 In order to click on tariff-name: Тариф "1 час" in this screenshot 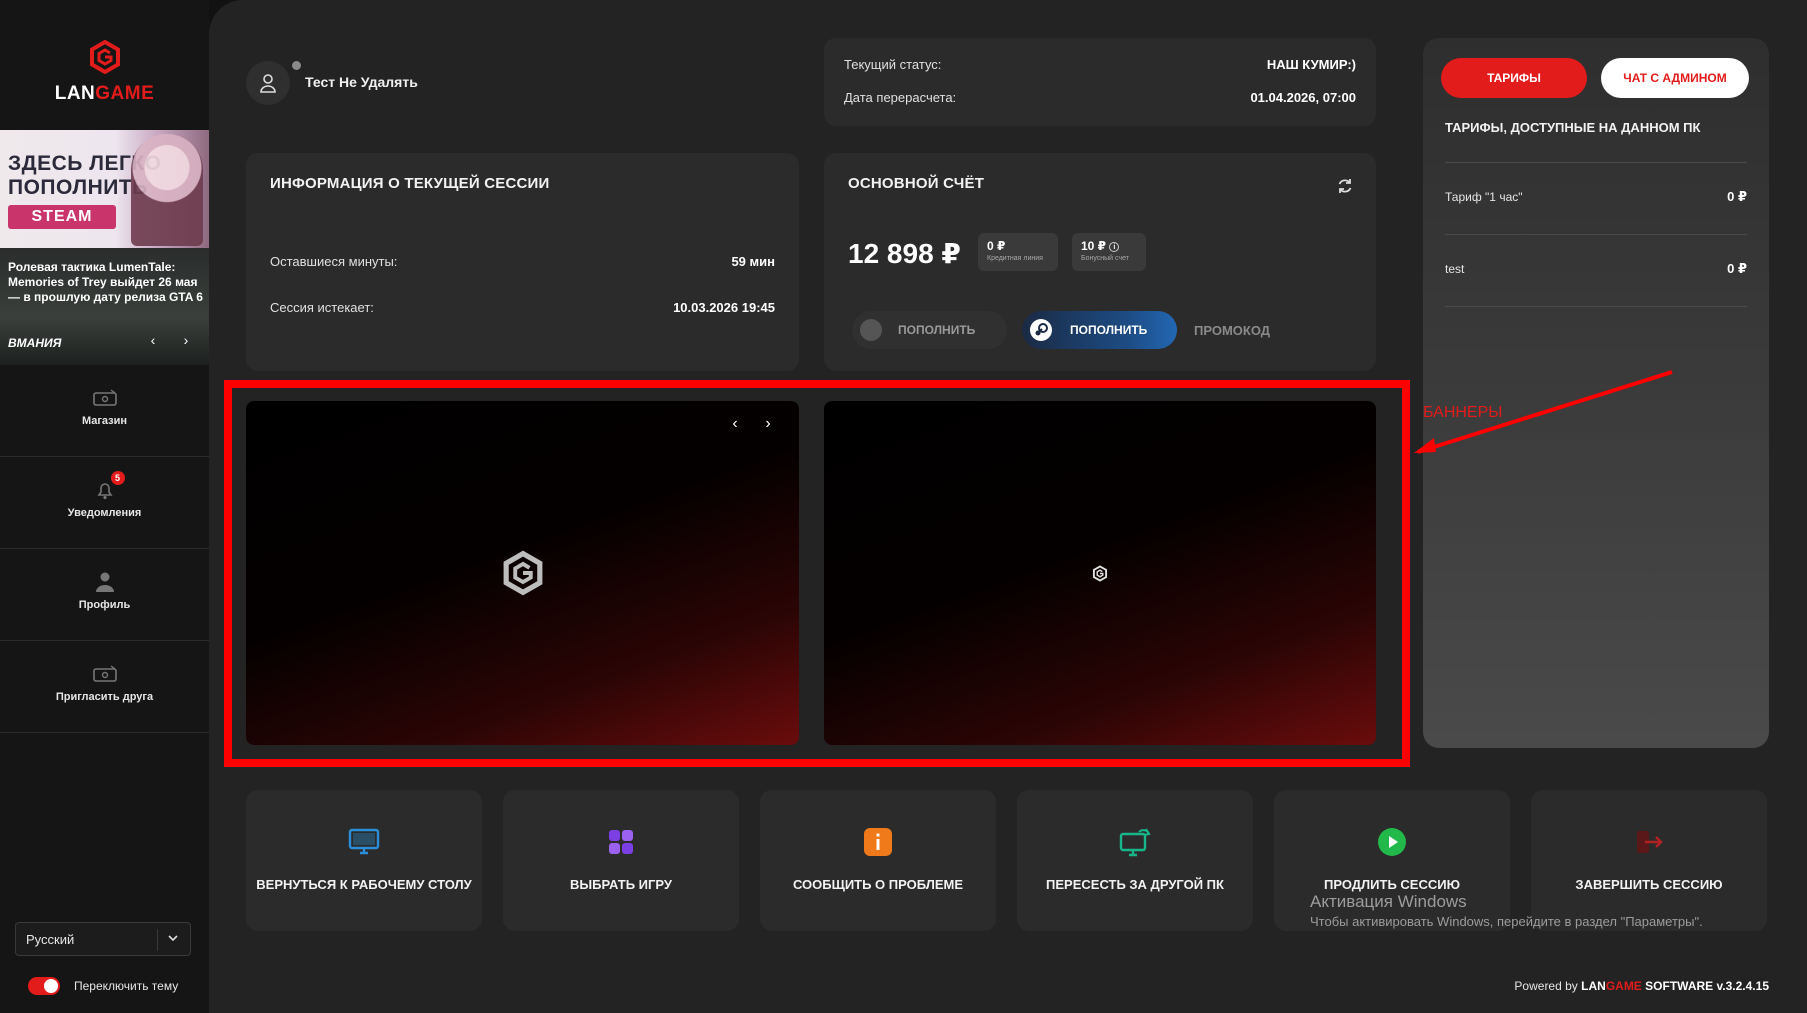, I will do `click(1484, 197)`.